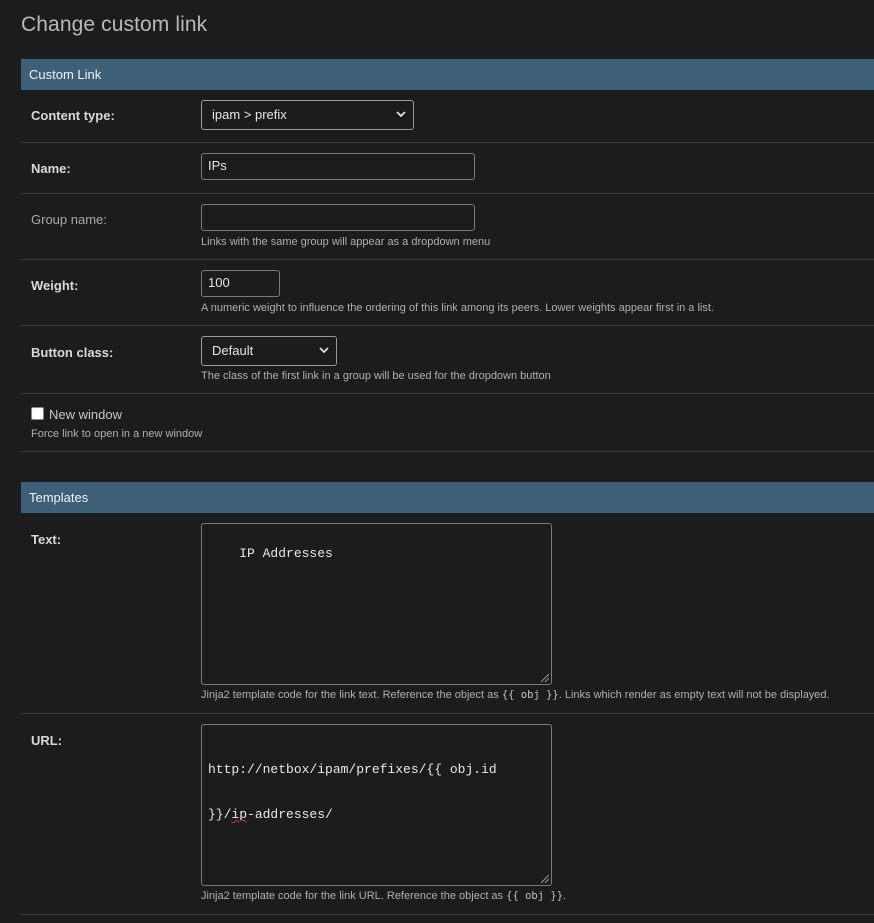 This screenshot has width=874, height=923. What do you see at coordinates (249, 114) in the screenshot?
I see `content-type-value: ipam > prefix` at bounding box center [249, 114].